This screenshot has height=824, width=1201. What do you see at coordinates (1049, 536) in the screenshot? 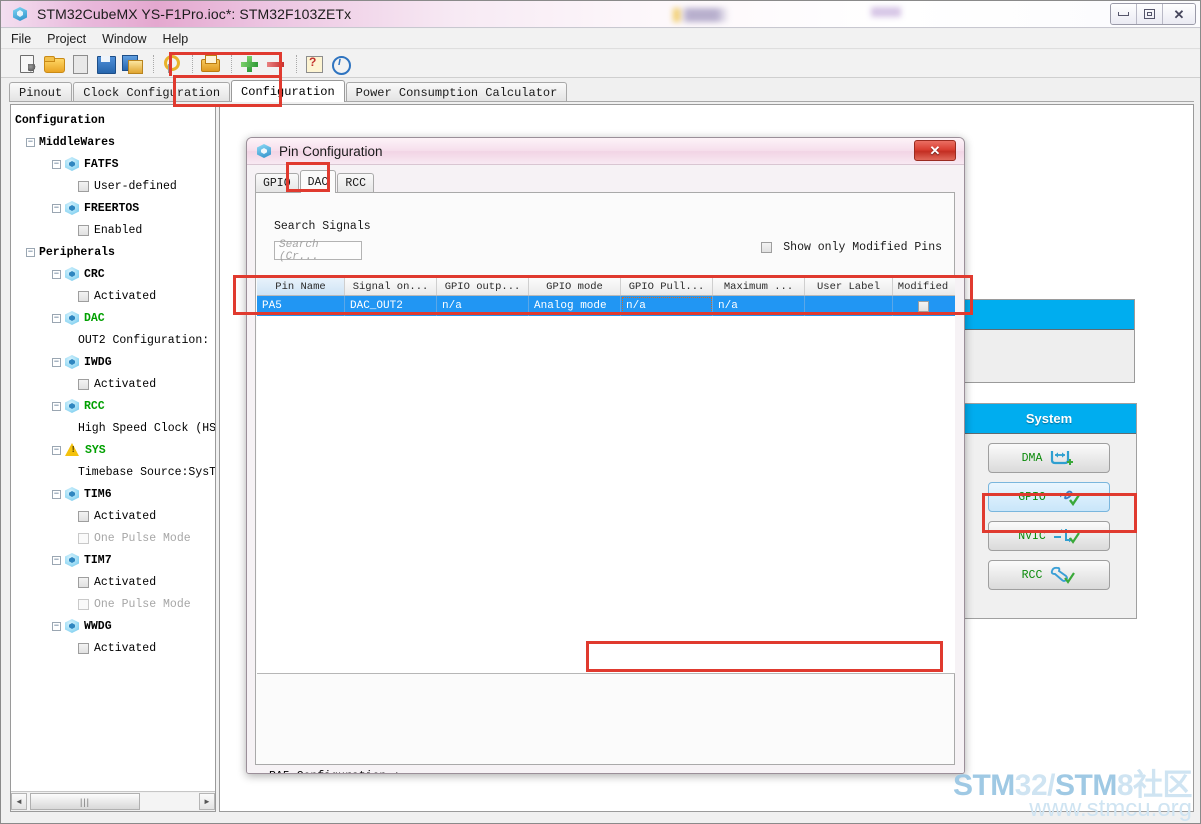
I see `nvic-button: NVIC` at bounding box center [1049, 536].